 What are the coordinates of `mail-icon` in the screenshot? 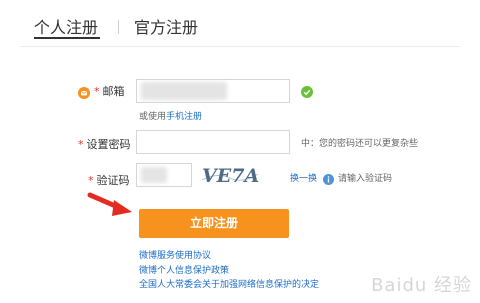 It's located at (84, 91).